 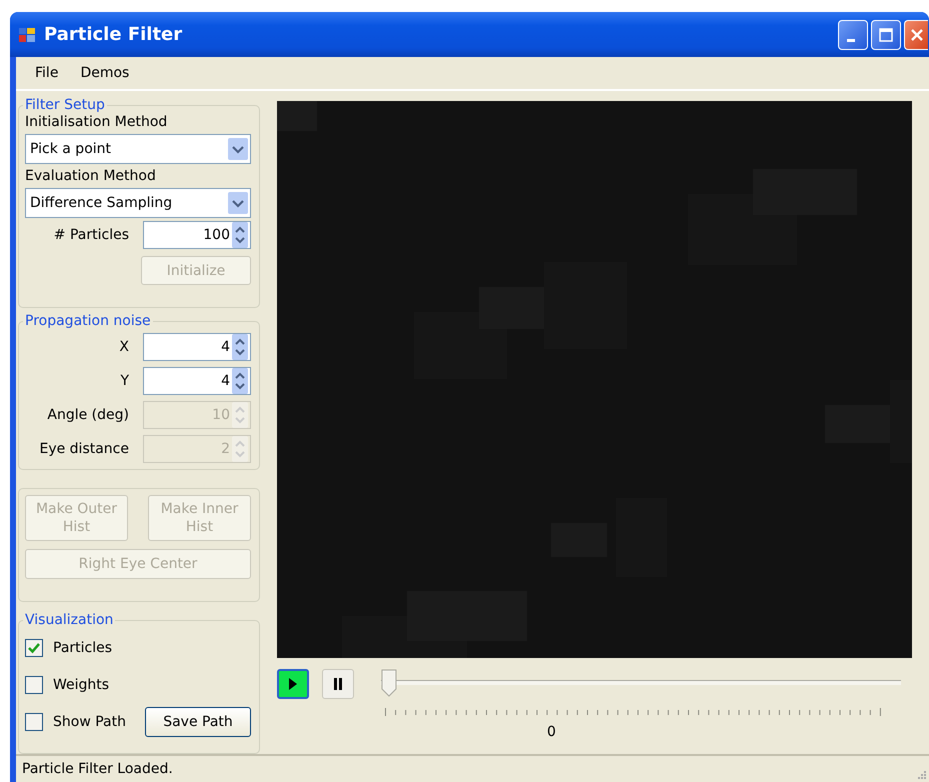 I want to click on field-label: Angle (deg), so click(x=88, y=415).